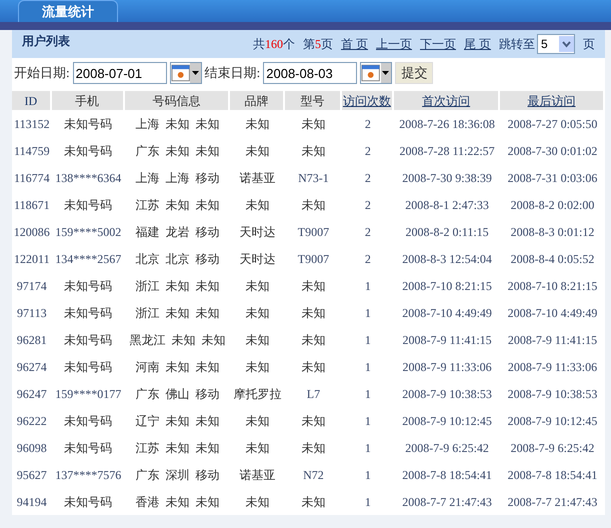  I want to click on pager-link: 上一页, so click(394, 44).